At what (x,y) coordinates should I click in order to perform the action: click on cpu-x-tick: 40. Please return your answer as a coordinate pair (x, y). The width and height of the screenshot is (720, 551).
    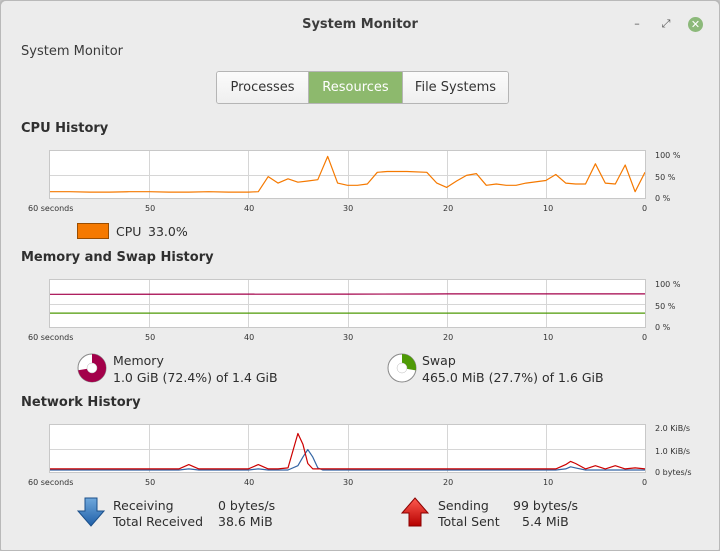
    Looking at the image, I should click on (249, 208).